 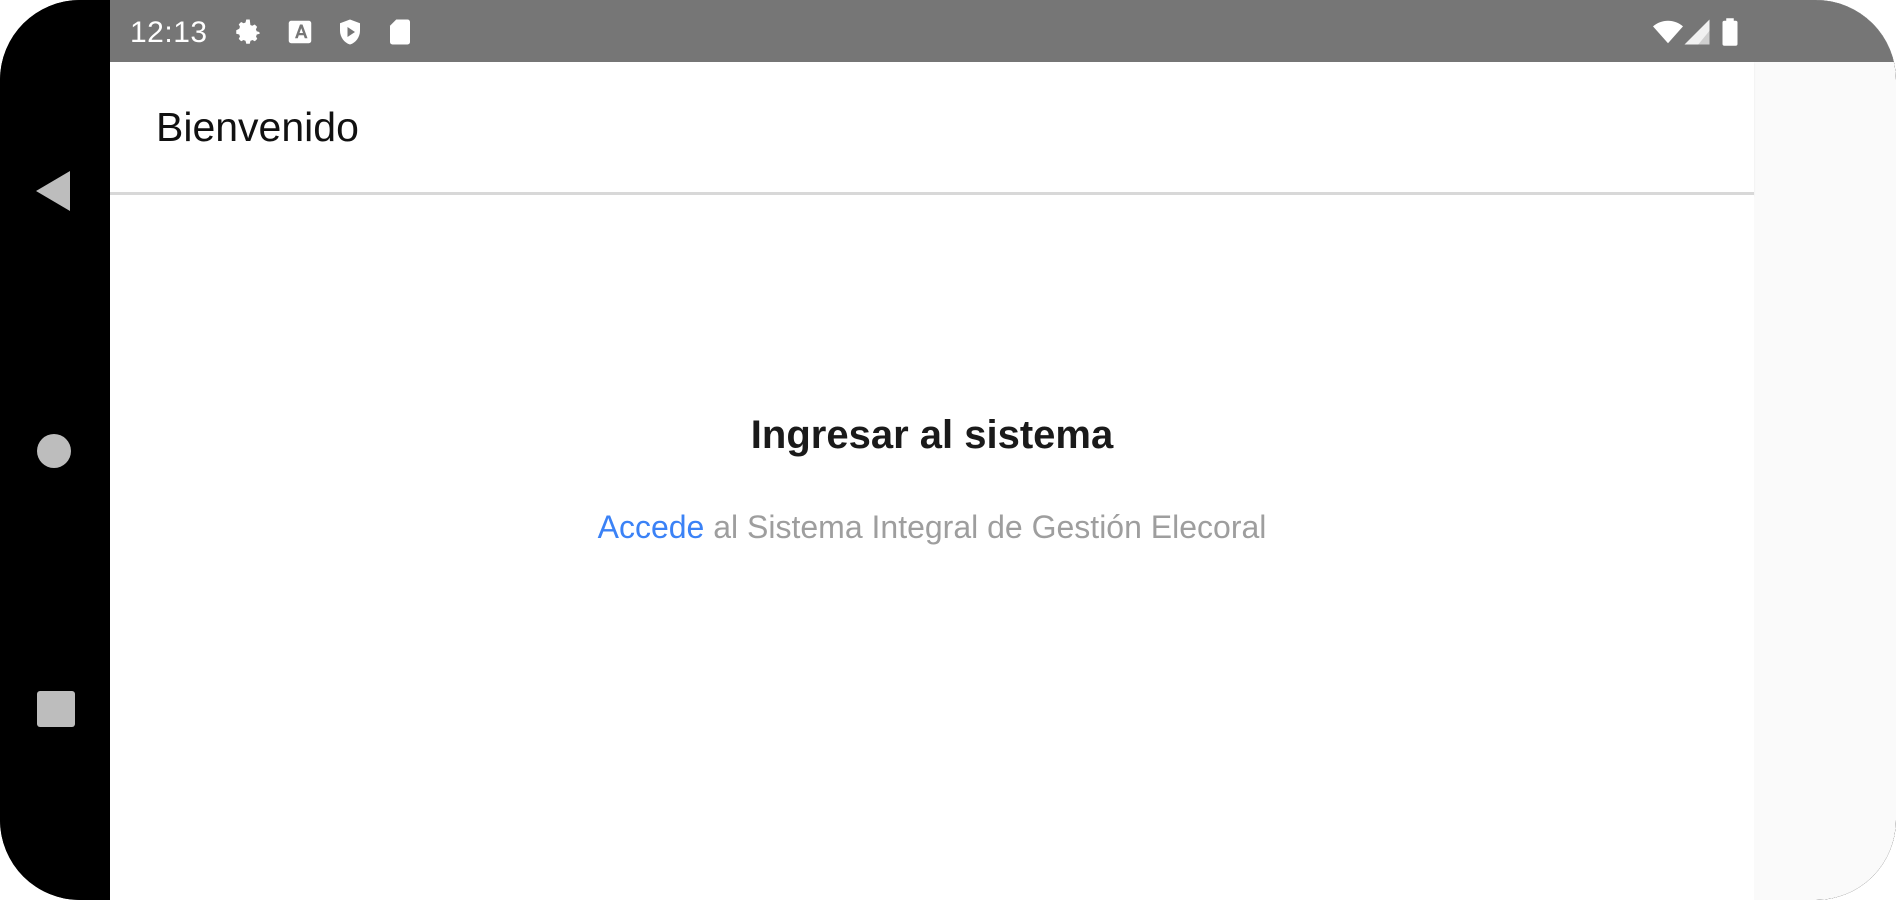 What do you see at coordinates (400, 32) in the screenshot?
I see `sd-card-icon` at bounding box center [400, 32].